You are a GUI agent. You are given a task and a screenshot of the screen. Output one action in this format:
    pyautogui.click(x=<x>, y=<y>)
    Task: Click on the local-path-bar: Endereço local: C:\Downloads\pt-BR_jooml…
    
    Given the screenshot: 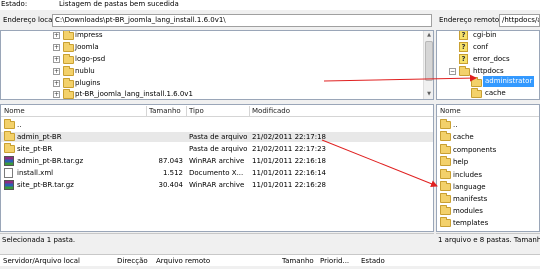 What is the action you would take?
    pyautogui.click(x=217, y=21)
    